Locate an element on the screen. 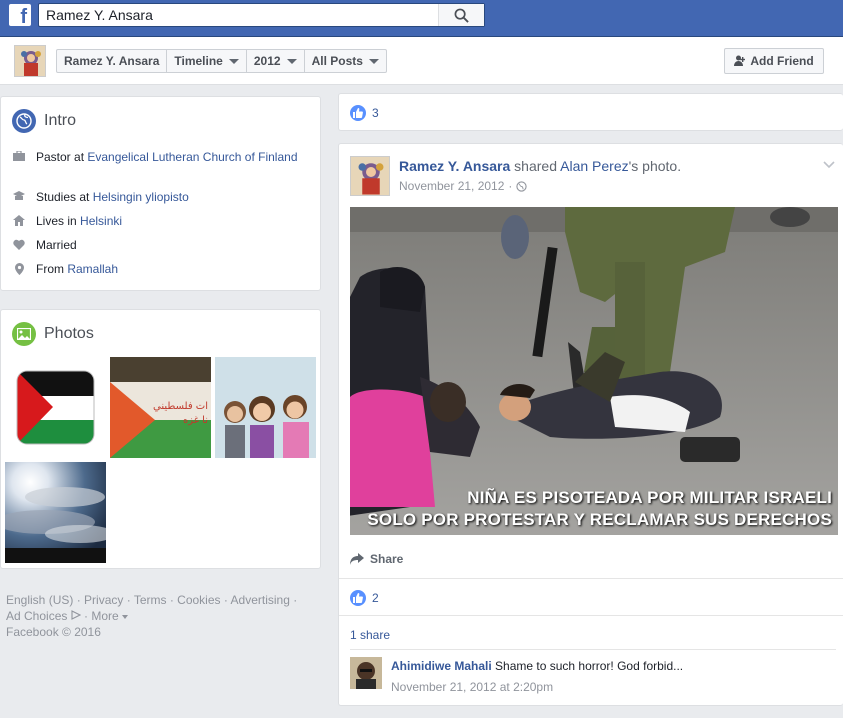 This screenshot has height=718, width=843. post-action: shared is located at coordinates (535, 166).